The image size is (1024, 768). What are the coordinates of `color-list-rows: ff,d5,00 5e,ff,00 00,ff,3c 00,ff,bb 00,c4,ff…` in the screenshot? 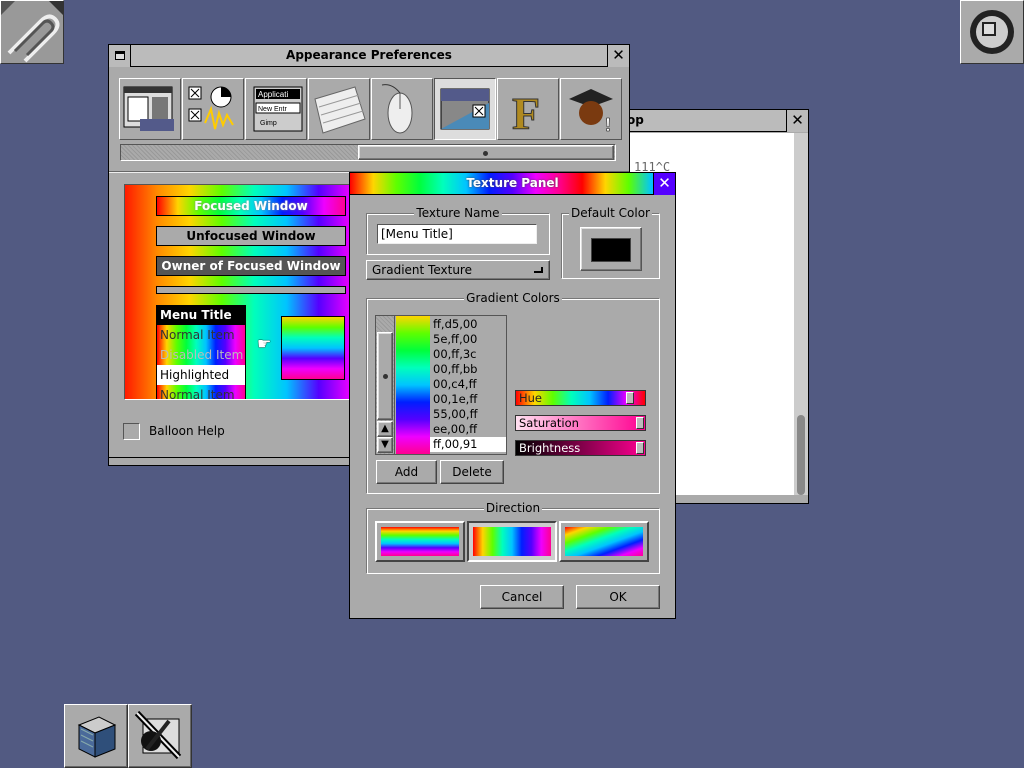 It's located at (468, 385).